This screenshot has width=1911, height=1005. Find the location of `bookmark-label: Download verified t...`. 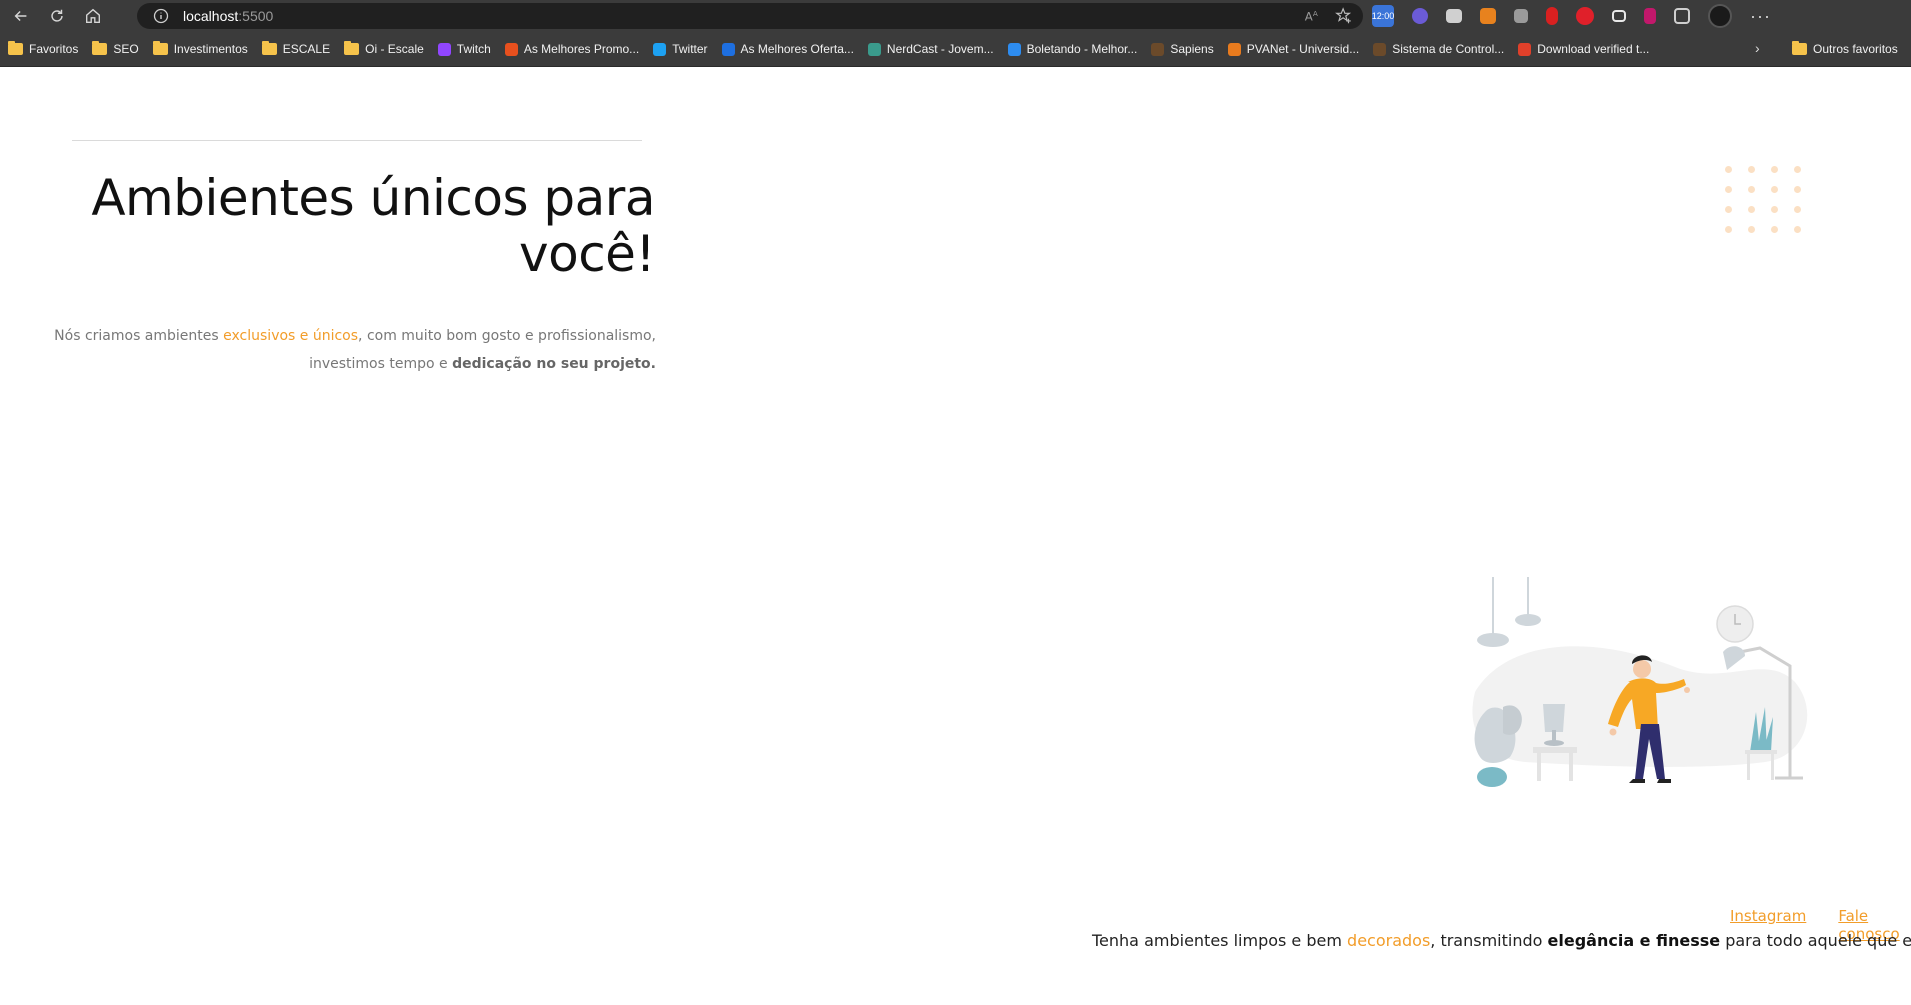

bookmark-label: Download verified t... is located at coordinates (1593, 49).